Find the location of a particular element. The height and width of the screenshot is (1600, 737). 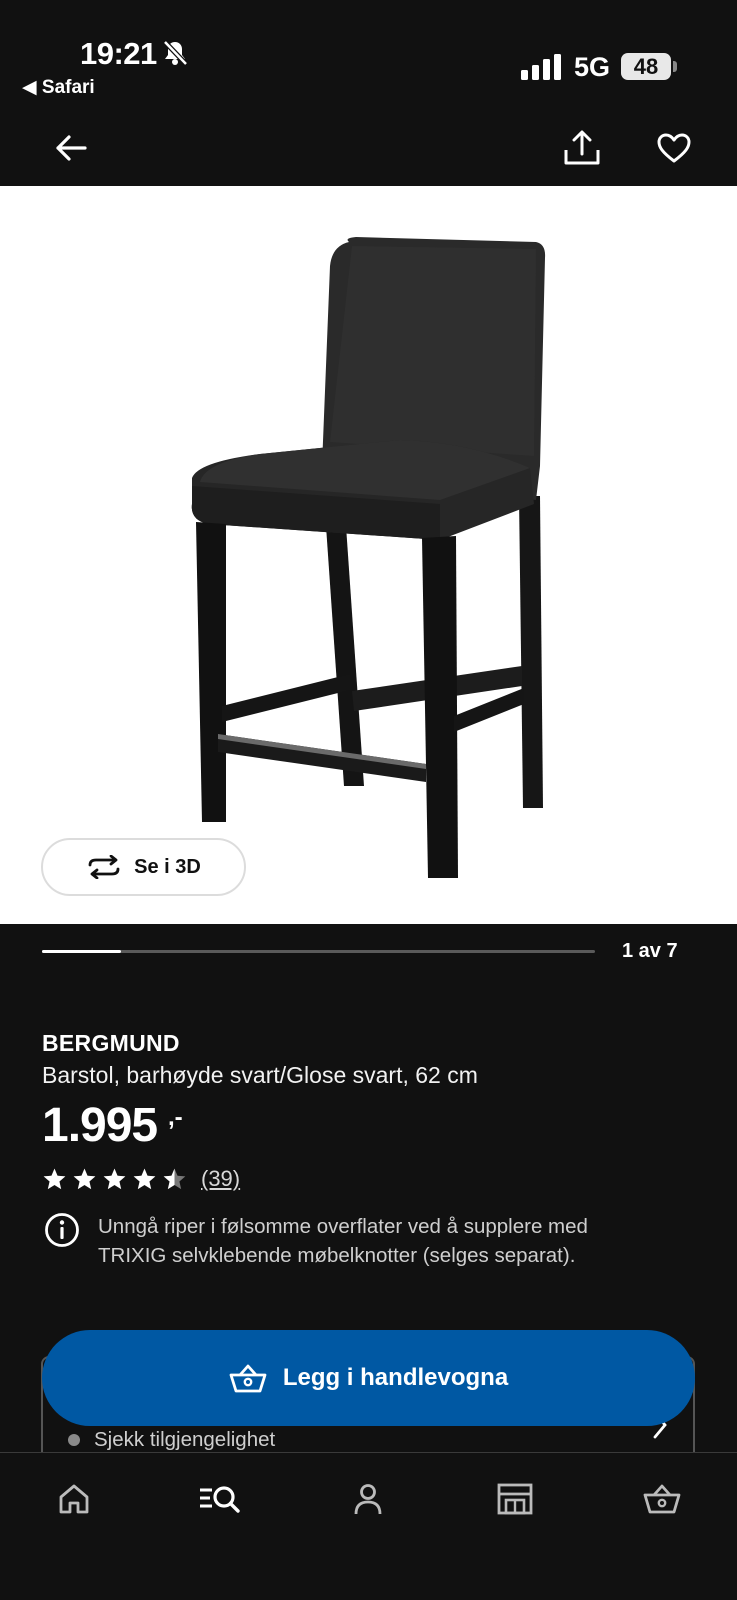

tab-home is located at coordinates (74, 1499).